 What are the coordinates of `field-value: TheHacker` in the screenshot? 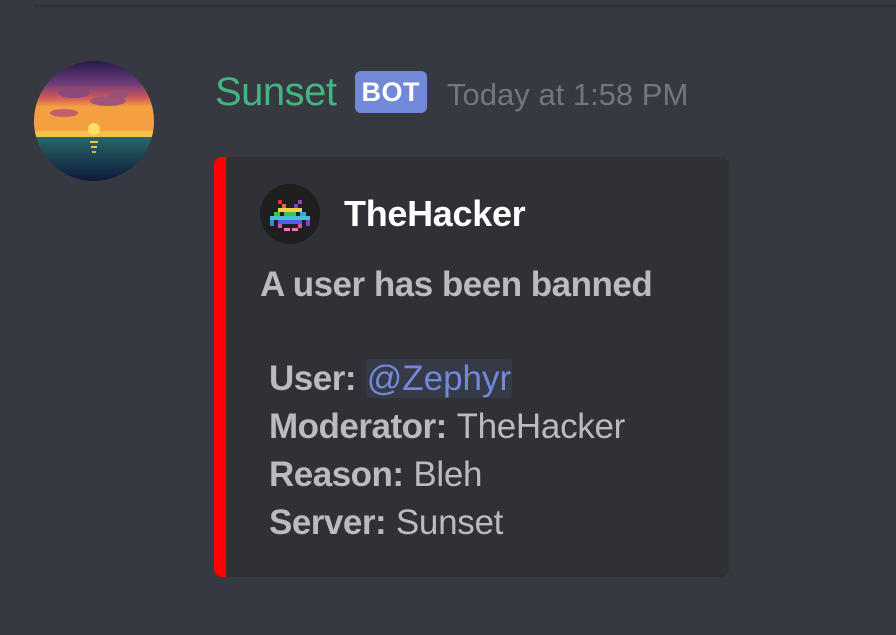 It's located at (541, 426).